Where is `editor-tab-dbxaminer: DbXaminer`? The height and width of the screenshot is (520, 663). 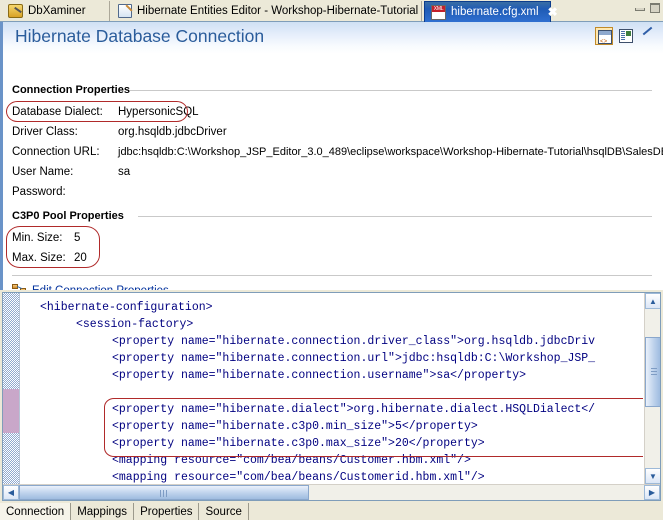
editor-tab-dbxaminer: DbXaminer is located at coordinates (56, 11).